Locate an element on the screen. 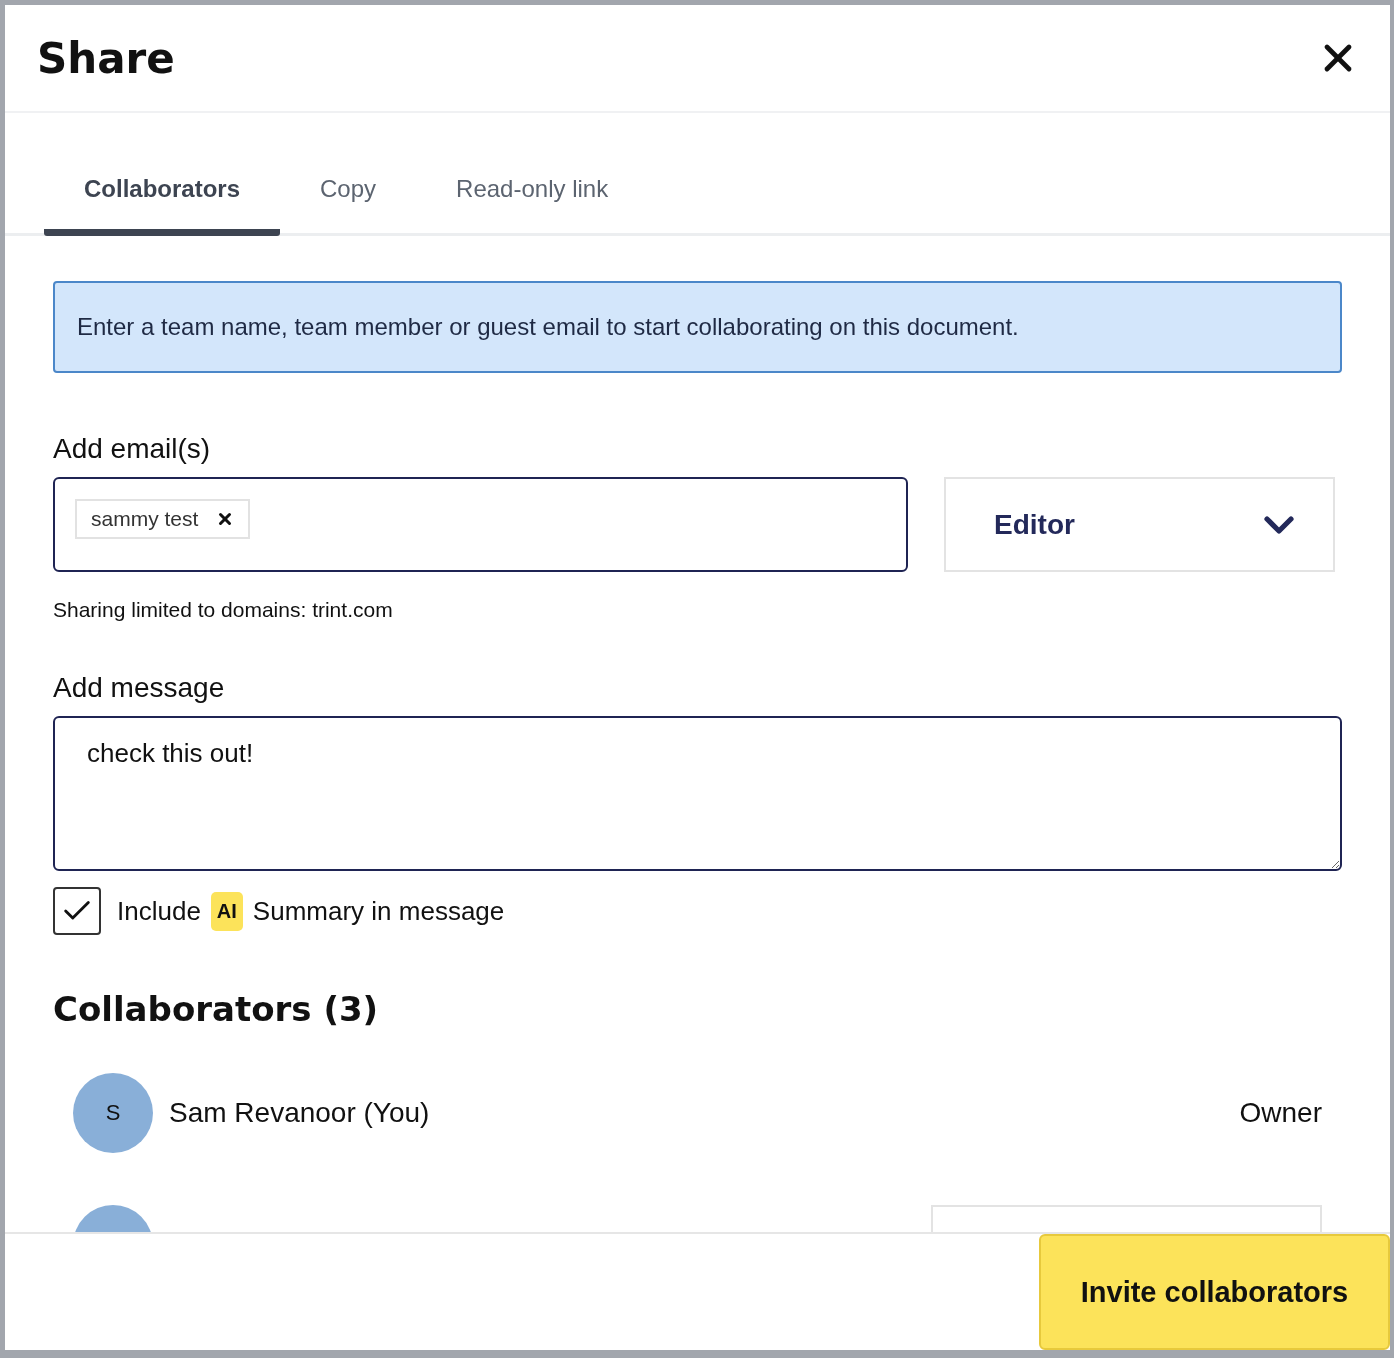 The height and width of the screenshot is (1358, 1394). checkbox-label: Include is located at coordinates (159, 911).